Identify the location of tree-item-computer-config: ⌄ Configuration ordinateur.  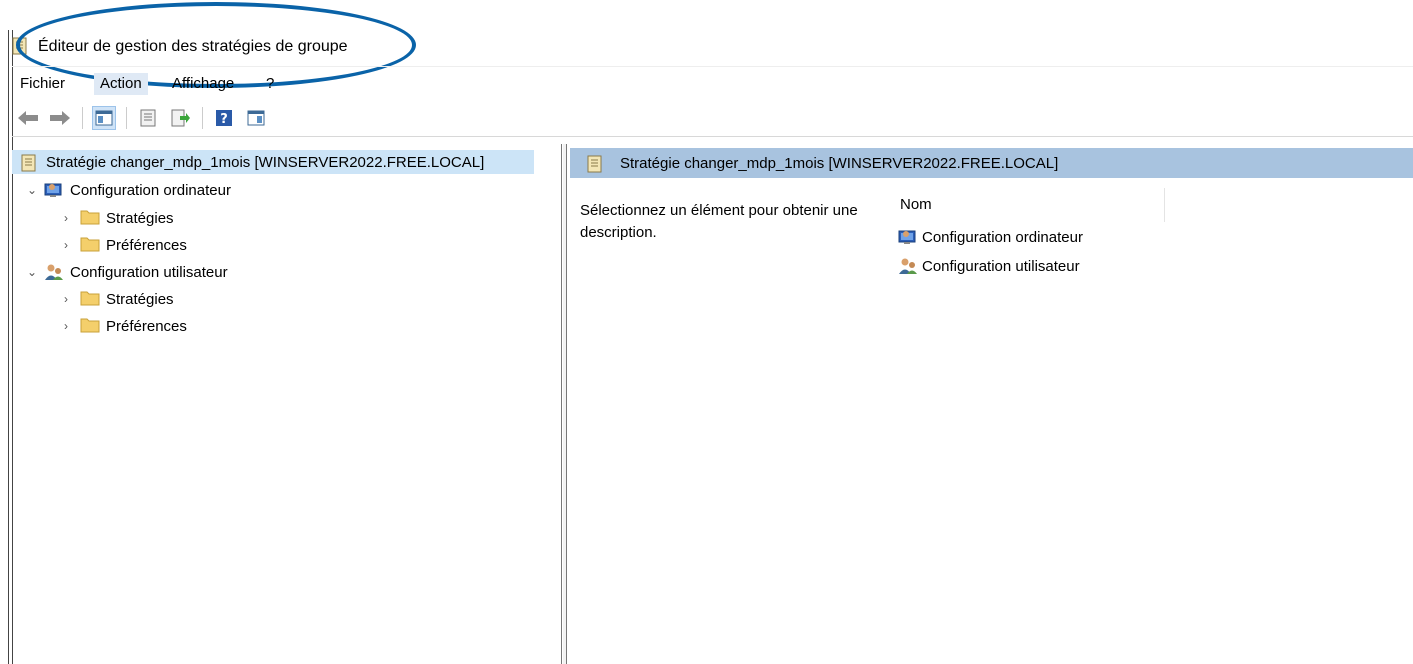
(128, 190).